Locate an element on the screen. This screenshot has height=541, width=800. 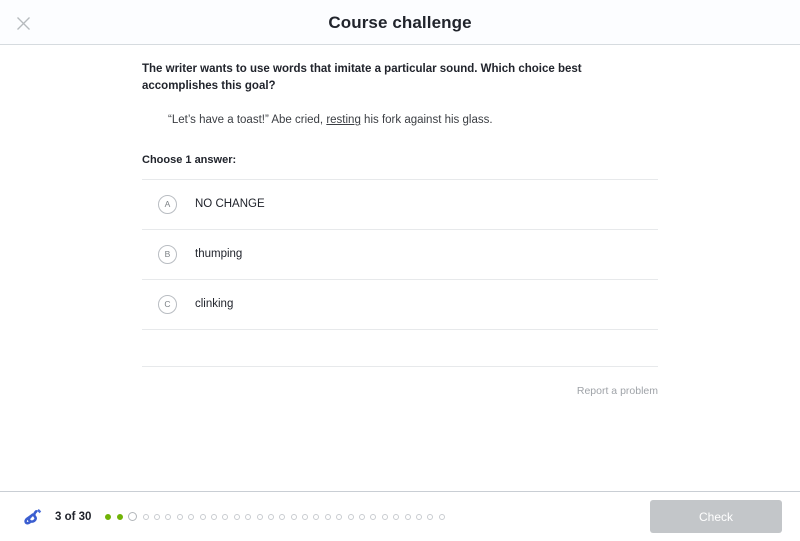
question-progress-dots is located at coordinates (277, 516).